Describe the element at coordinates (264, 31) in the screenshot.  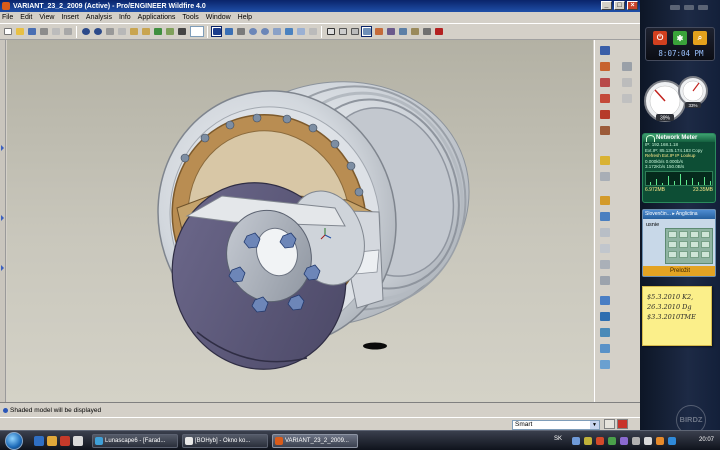
I see `zoom-out-icon` at that location.